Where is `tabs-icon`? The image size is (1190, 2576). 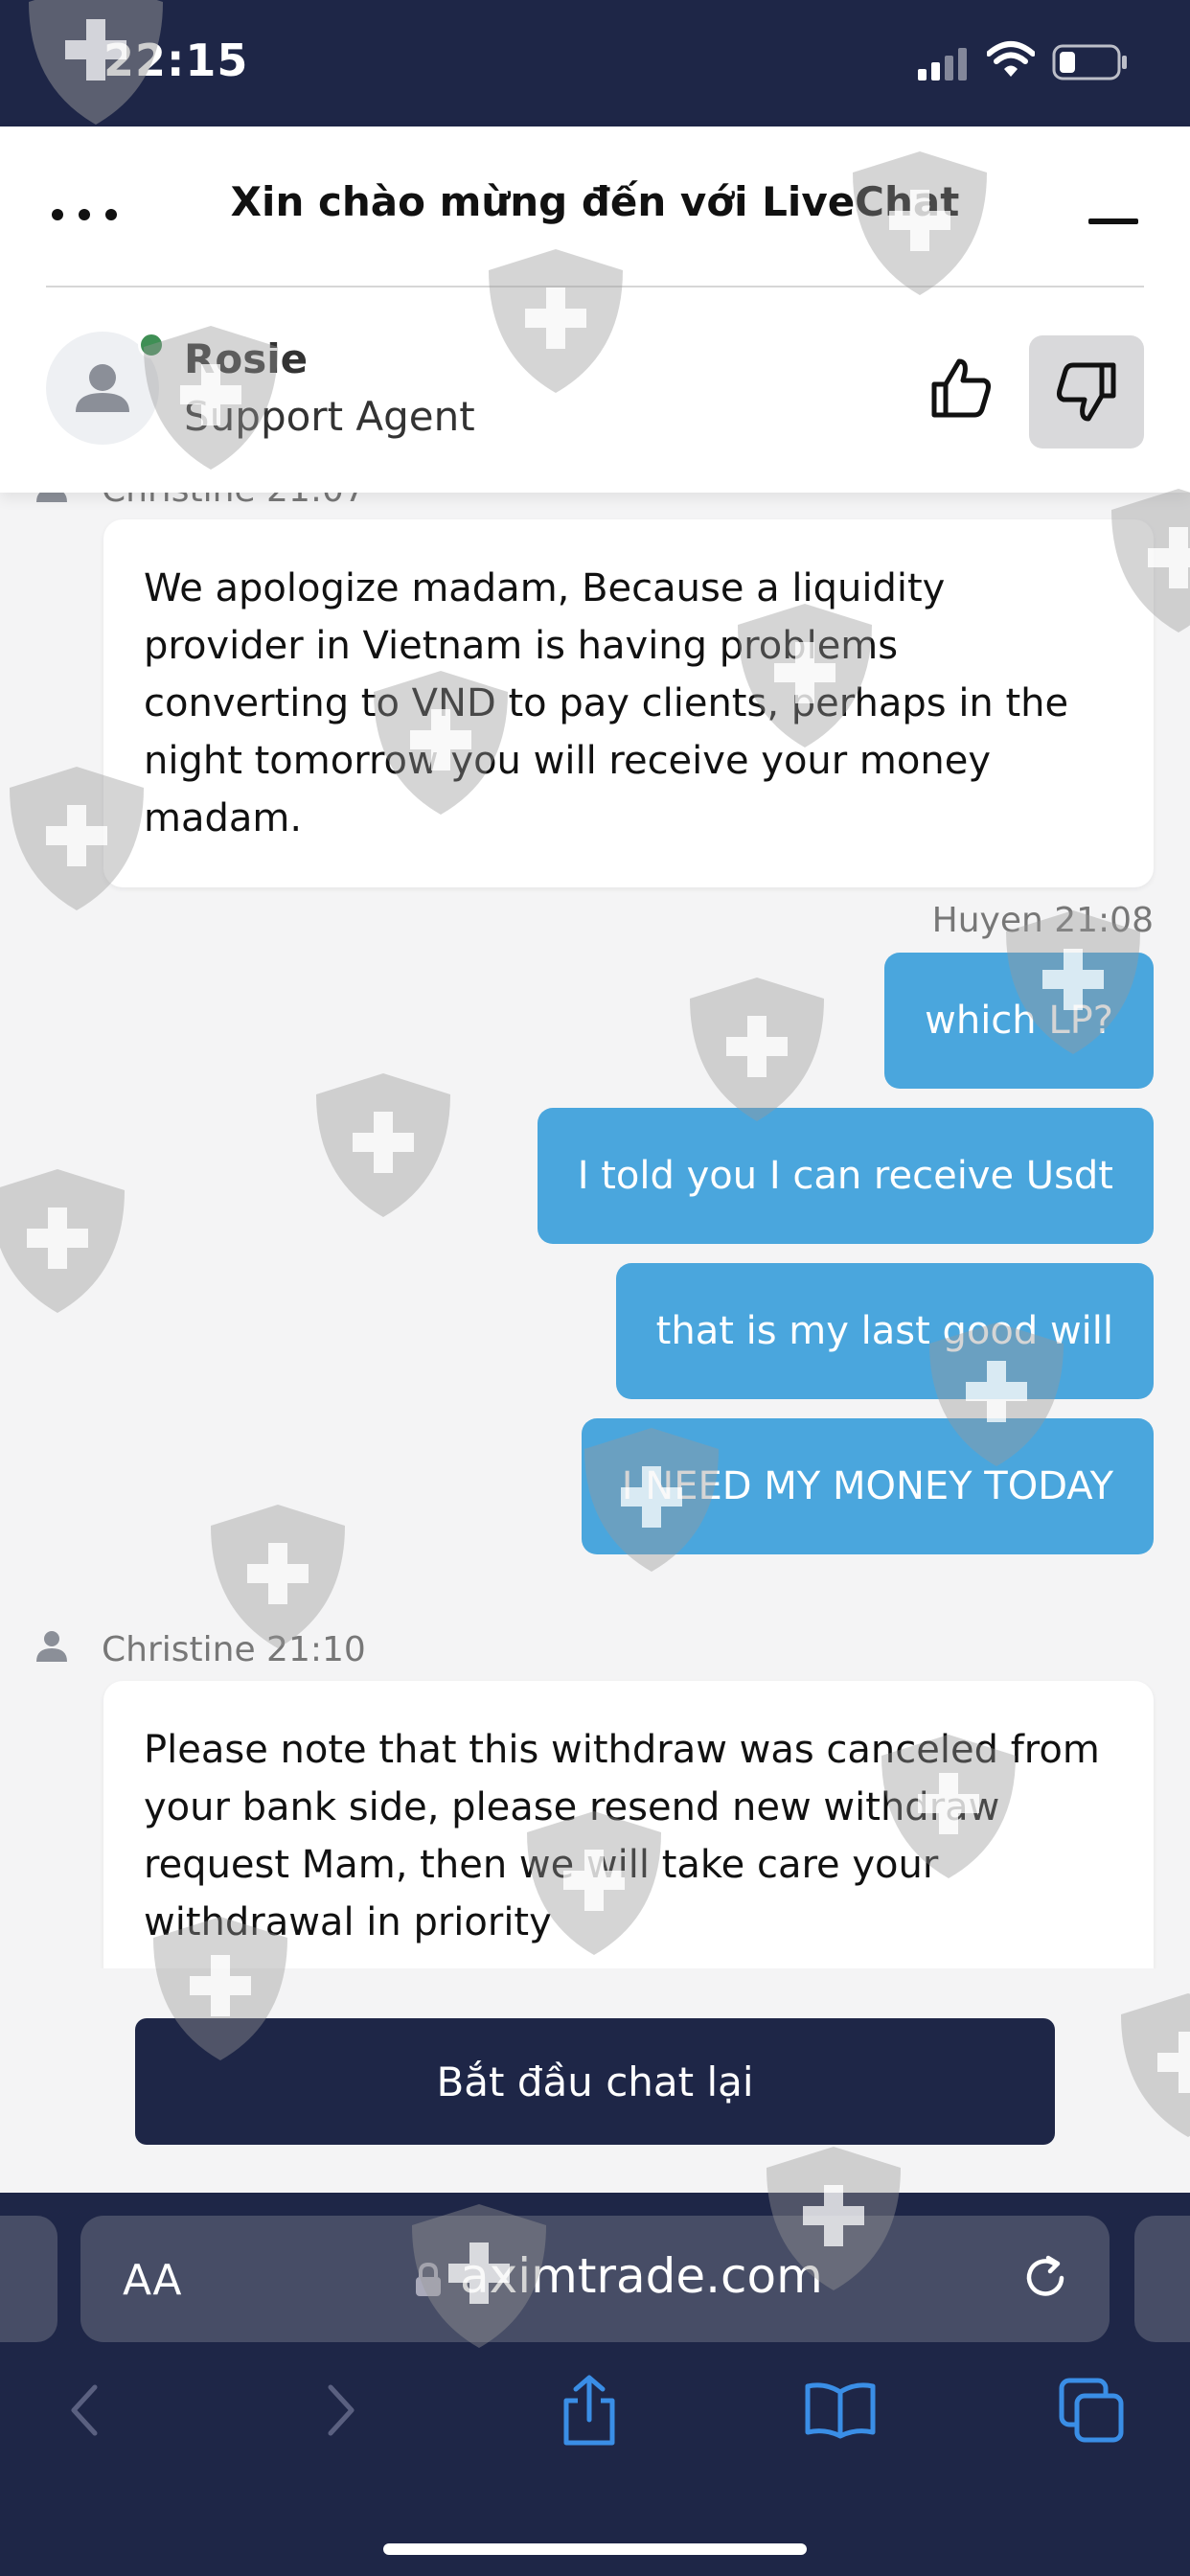 tabs-icon is located at coordinates (1092, 2410).